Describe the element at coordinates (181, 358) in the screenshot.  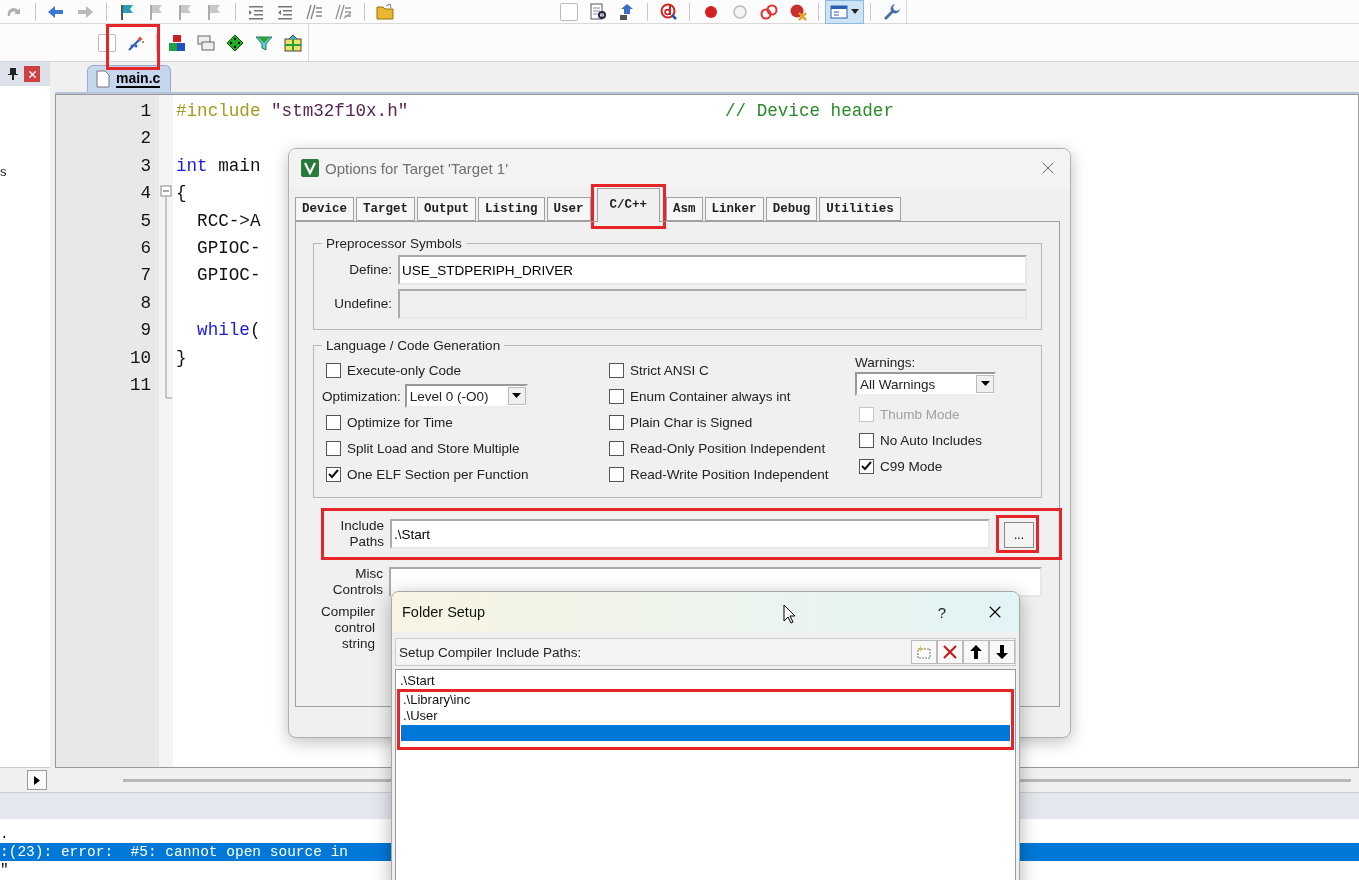
I see `code-text: }` at that location.